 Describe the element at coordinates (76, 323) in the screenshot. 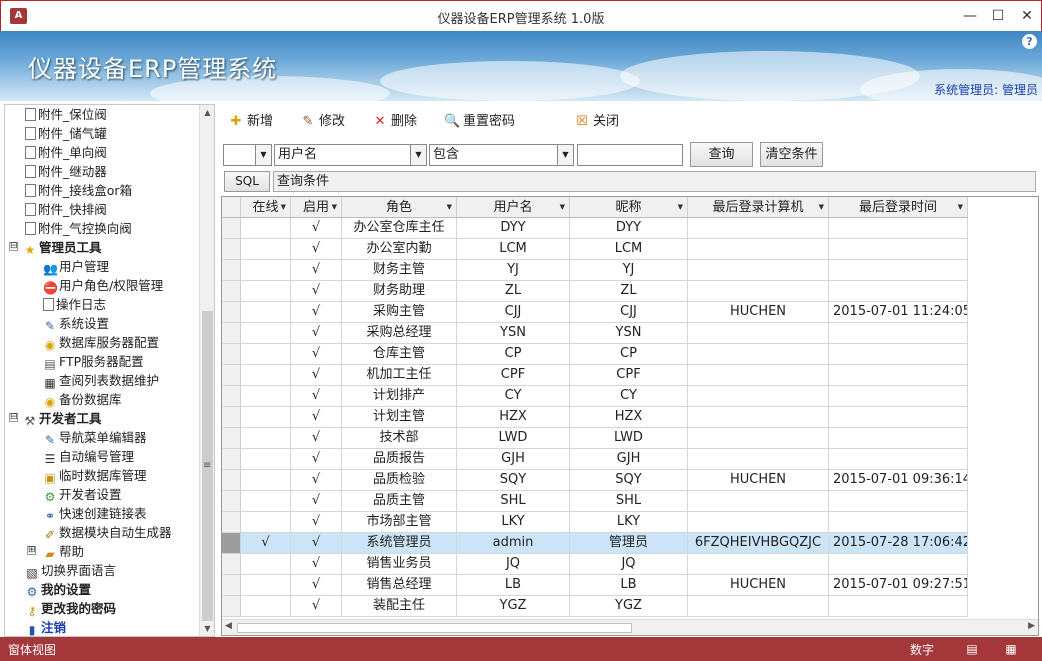

I see `tree-item-system-settings: ✎ 系统设置` at that location.